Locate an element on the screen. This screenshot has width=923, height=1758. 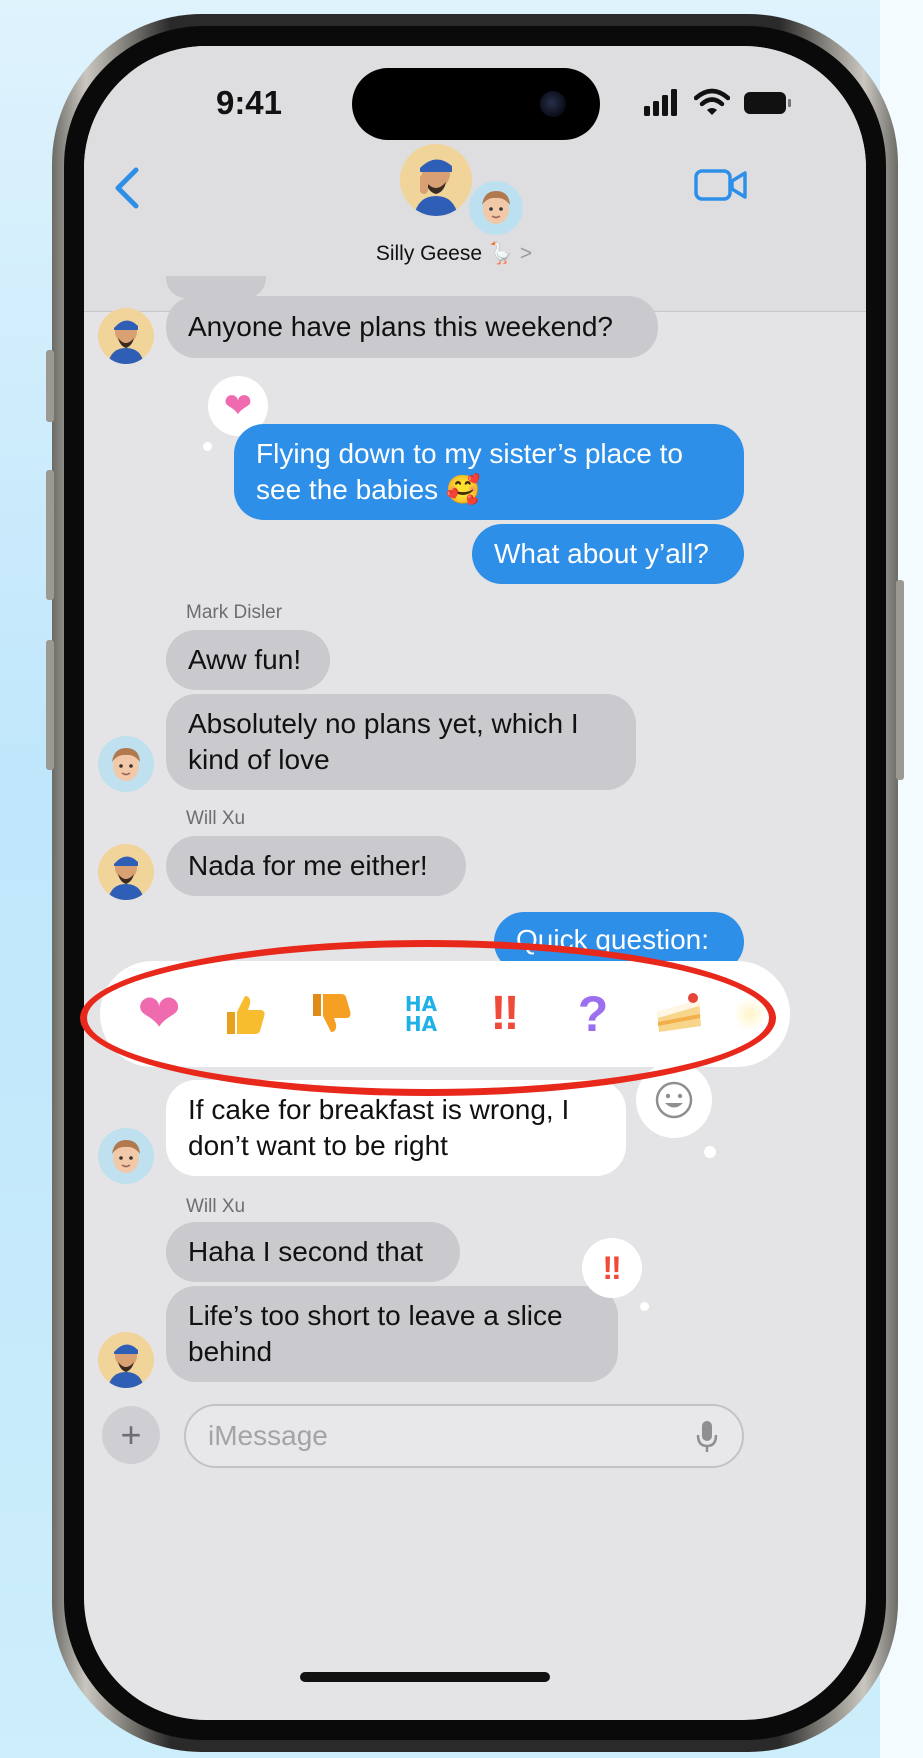
battery-tip is located at coordinates (789, 103).